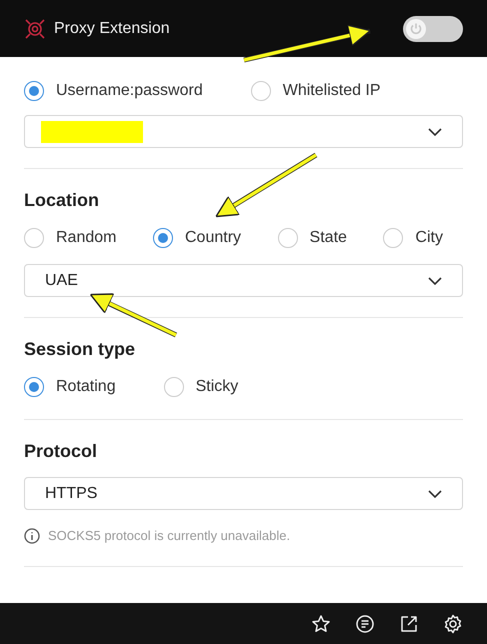 The image size is (487, 644). What do you see at coordinates (413, 238) in the screenshot?
I see `radio-option: City` at bounding box center [413, 238].